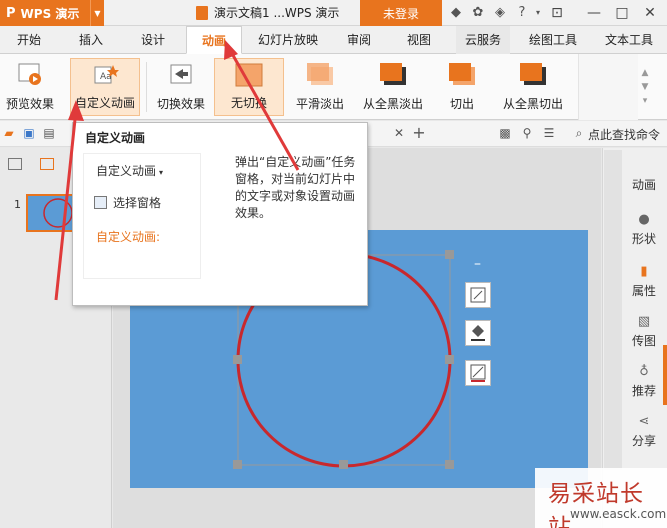 The image size is (667, 528). Describe the element at coordinates (66, 205) in the screenshot. I see `arrow-to-custom-animation` at that location.